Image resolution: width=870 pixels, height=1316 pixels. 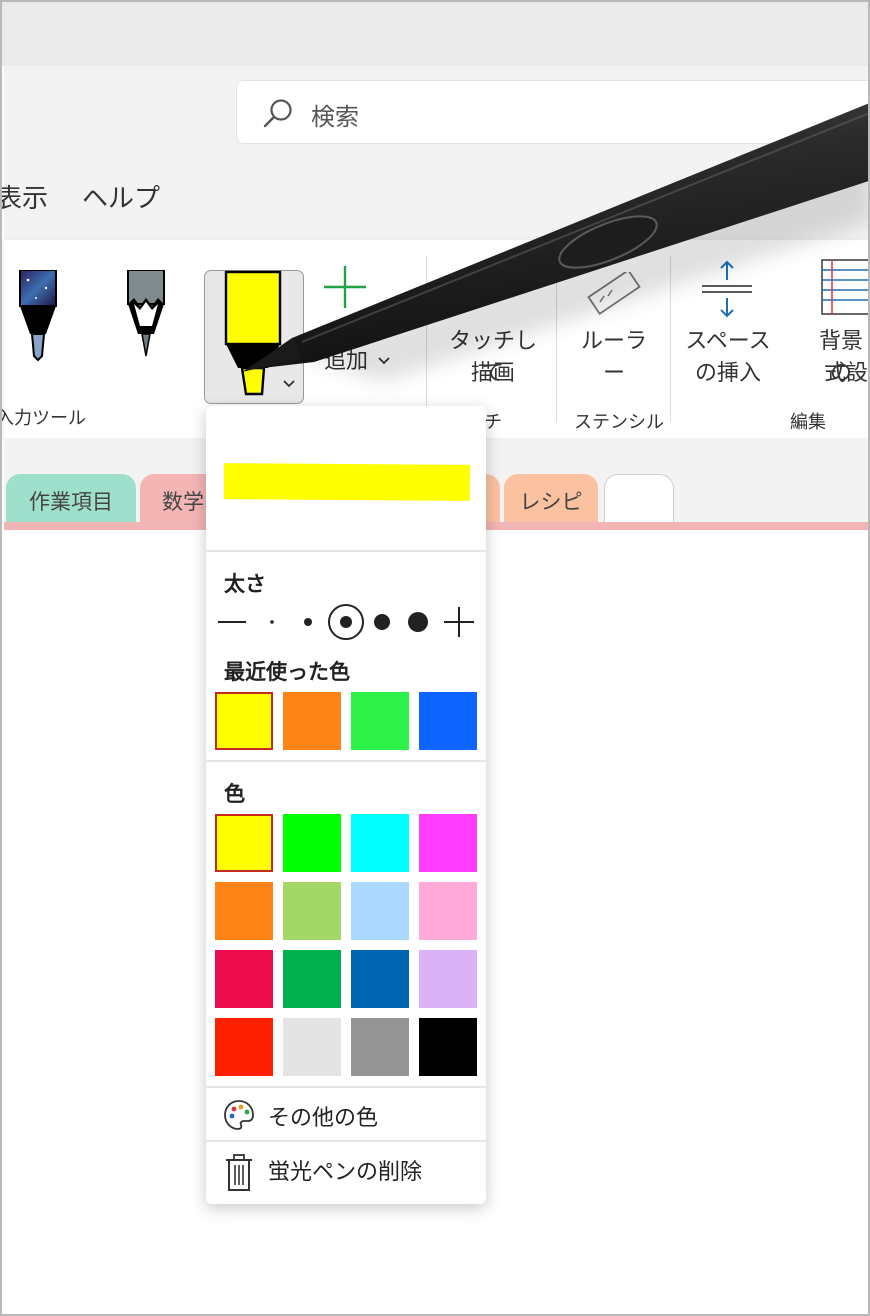 I want to click on trash-icon, so click(x=239, y=1172).